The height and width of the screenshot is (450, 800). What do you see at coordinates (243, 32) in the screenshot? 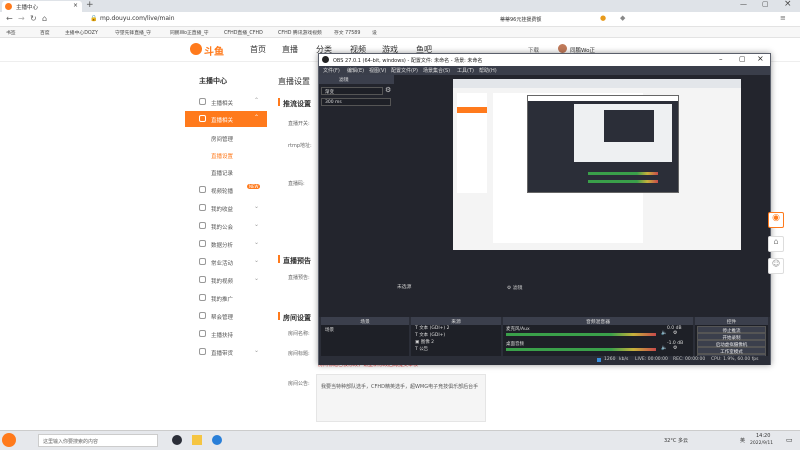
I see `bookmark-5: CFHD直播_CFHD` at bounding box center [243, 32].